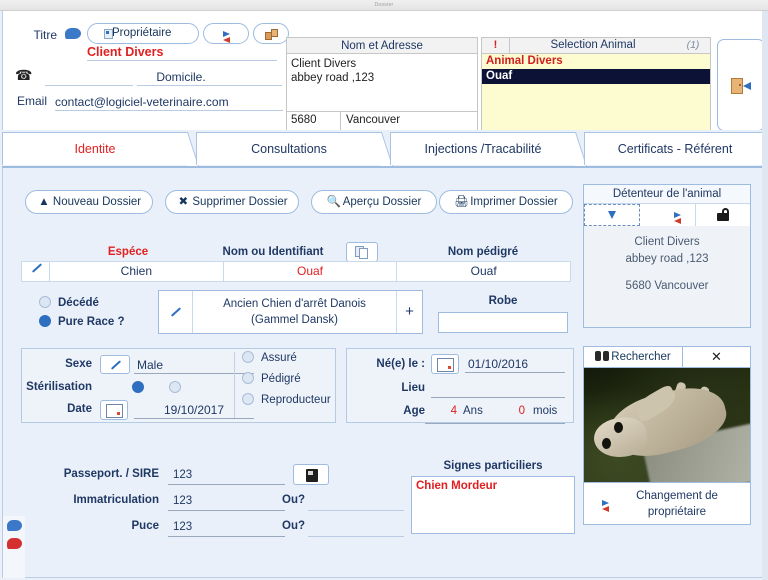 This screenshot has width=768, height=580. Describe the element at coordinates (374, 202) in the screenshot. I see `apercu-dossier-button: 🔍 Aperçu Dossier` at that location.